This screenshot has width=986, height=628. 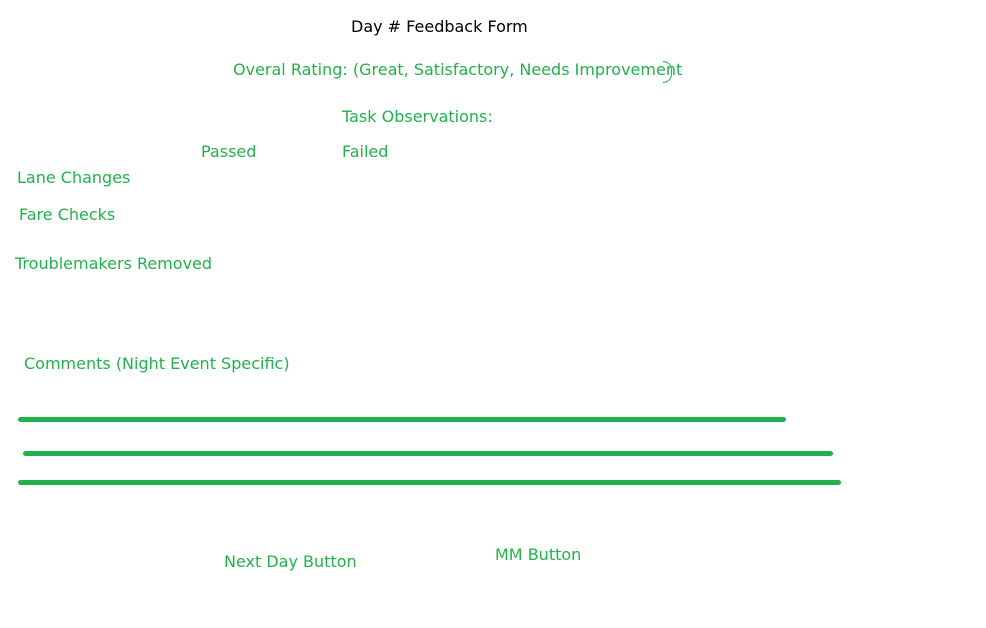 What do you see at coordinates (290, 562) in the screenshot?
I see `next-day-button: Next Day Button` at bounding box center [290, 562].